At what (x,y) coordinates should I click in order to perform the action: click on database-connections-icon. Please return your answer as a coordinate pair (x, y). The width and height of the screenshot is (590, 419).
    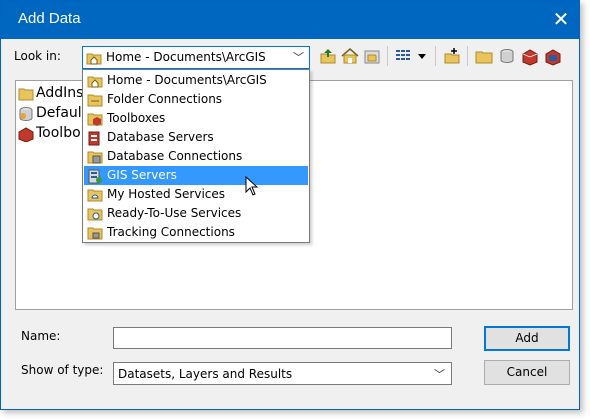
    Looking at the image, I should click on (95, 157).